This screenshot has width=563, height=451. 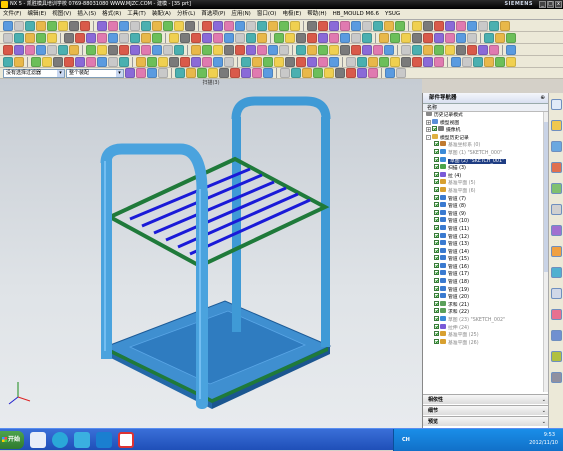 I want to click on menu-item: 编辑(E), so click(x=36, y=14).